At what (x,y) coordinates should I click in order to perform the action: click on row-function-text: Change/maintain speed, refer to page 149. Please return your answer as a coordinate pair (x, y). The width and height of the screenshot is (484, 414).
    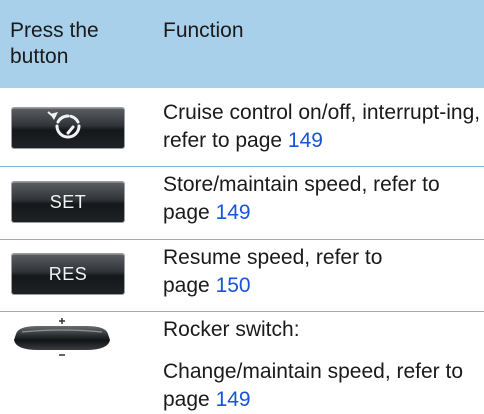
    Looking at the image, I should click on (322, 386).